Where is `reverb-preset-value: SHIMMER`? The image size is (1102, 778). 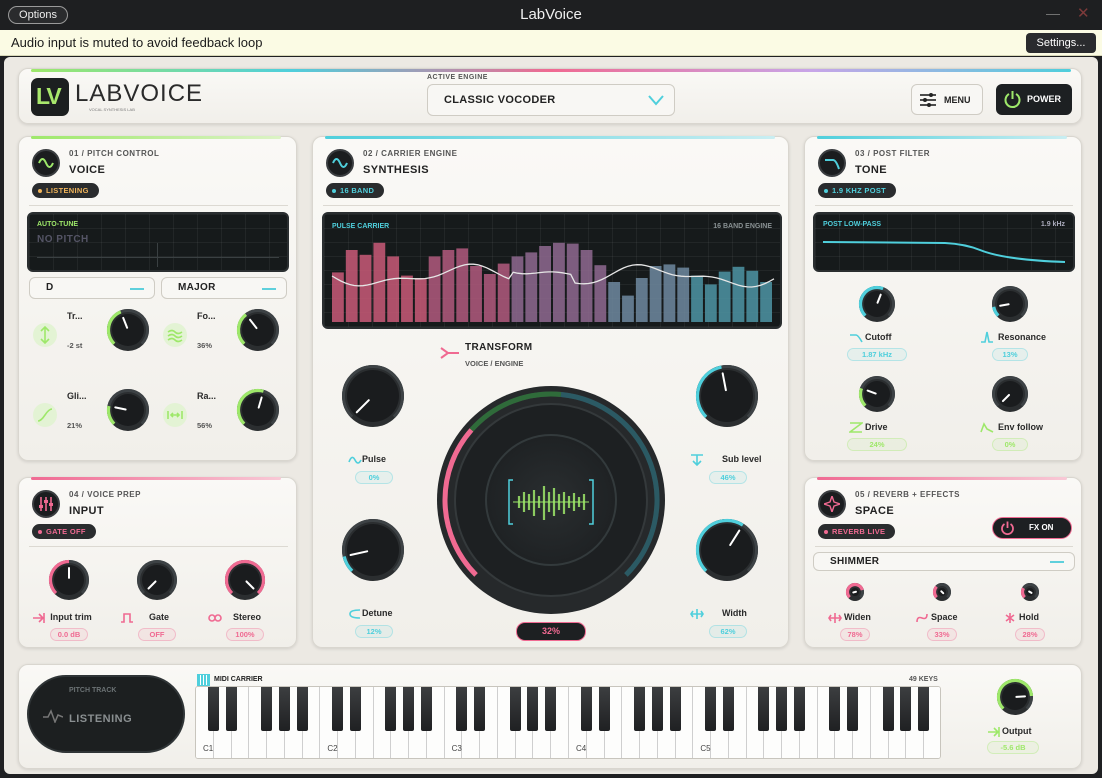 reverb-preset-value: SHIMMER is located at coordinates (855, 561).